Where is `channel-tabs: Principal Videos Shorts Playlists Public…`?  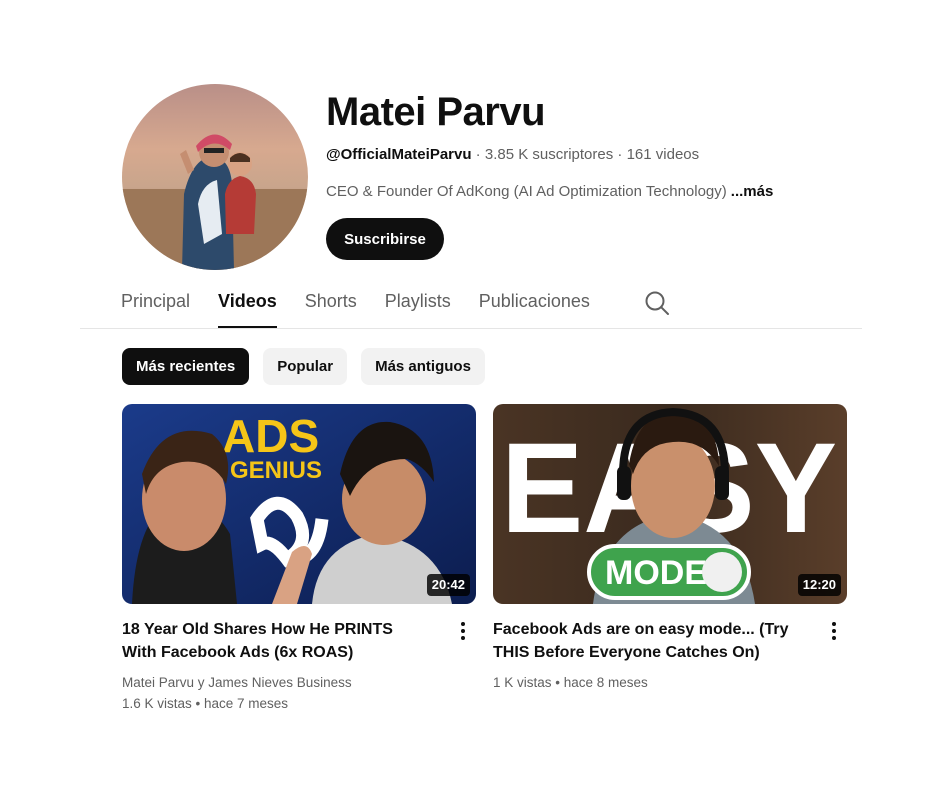
channel-tabs: Principal Videos Shorts Playlists Public… is located at coordinates (369, 306).